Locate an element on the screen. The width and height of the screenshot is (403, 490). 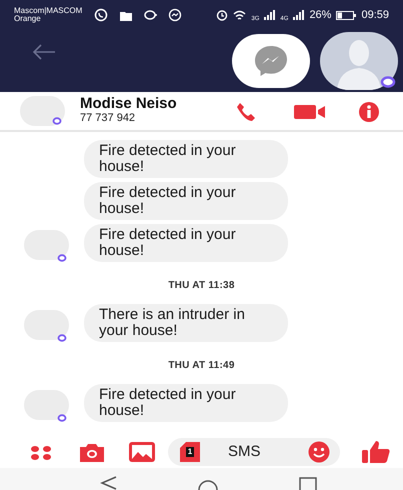
back-arrow-icon is located at coordinates (44, 52).